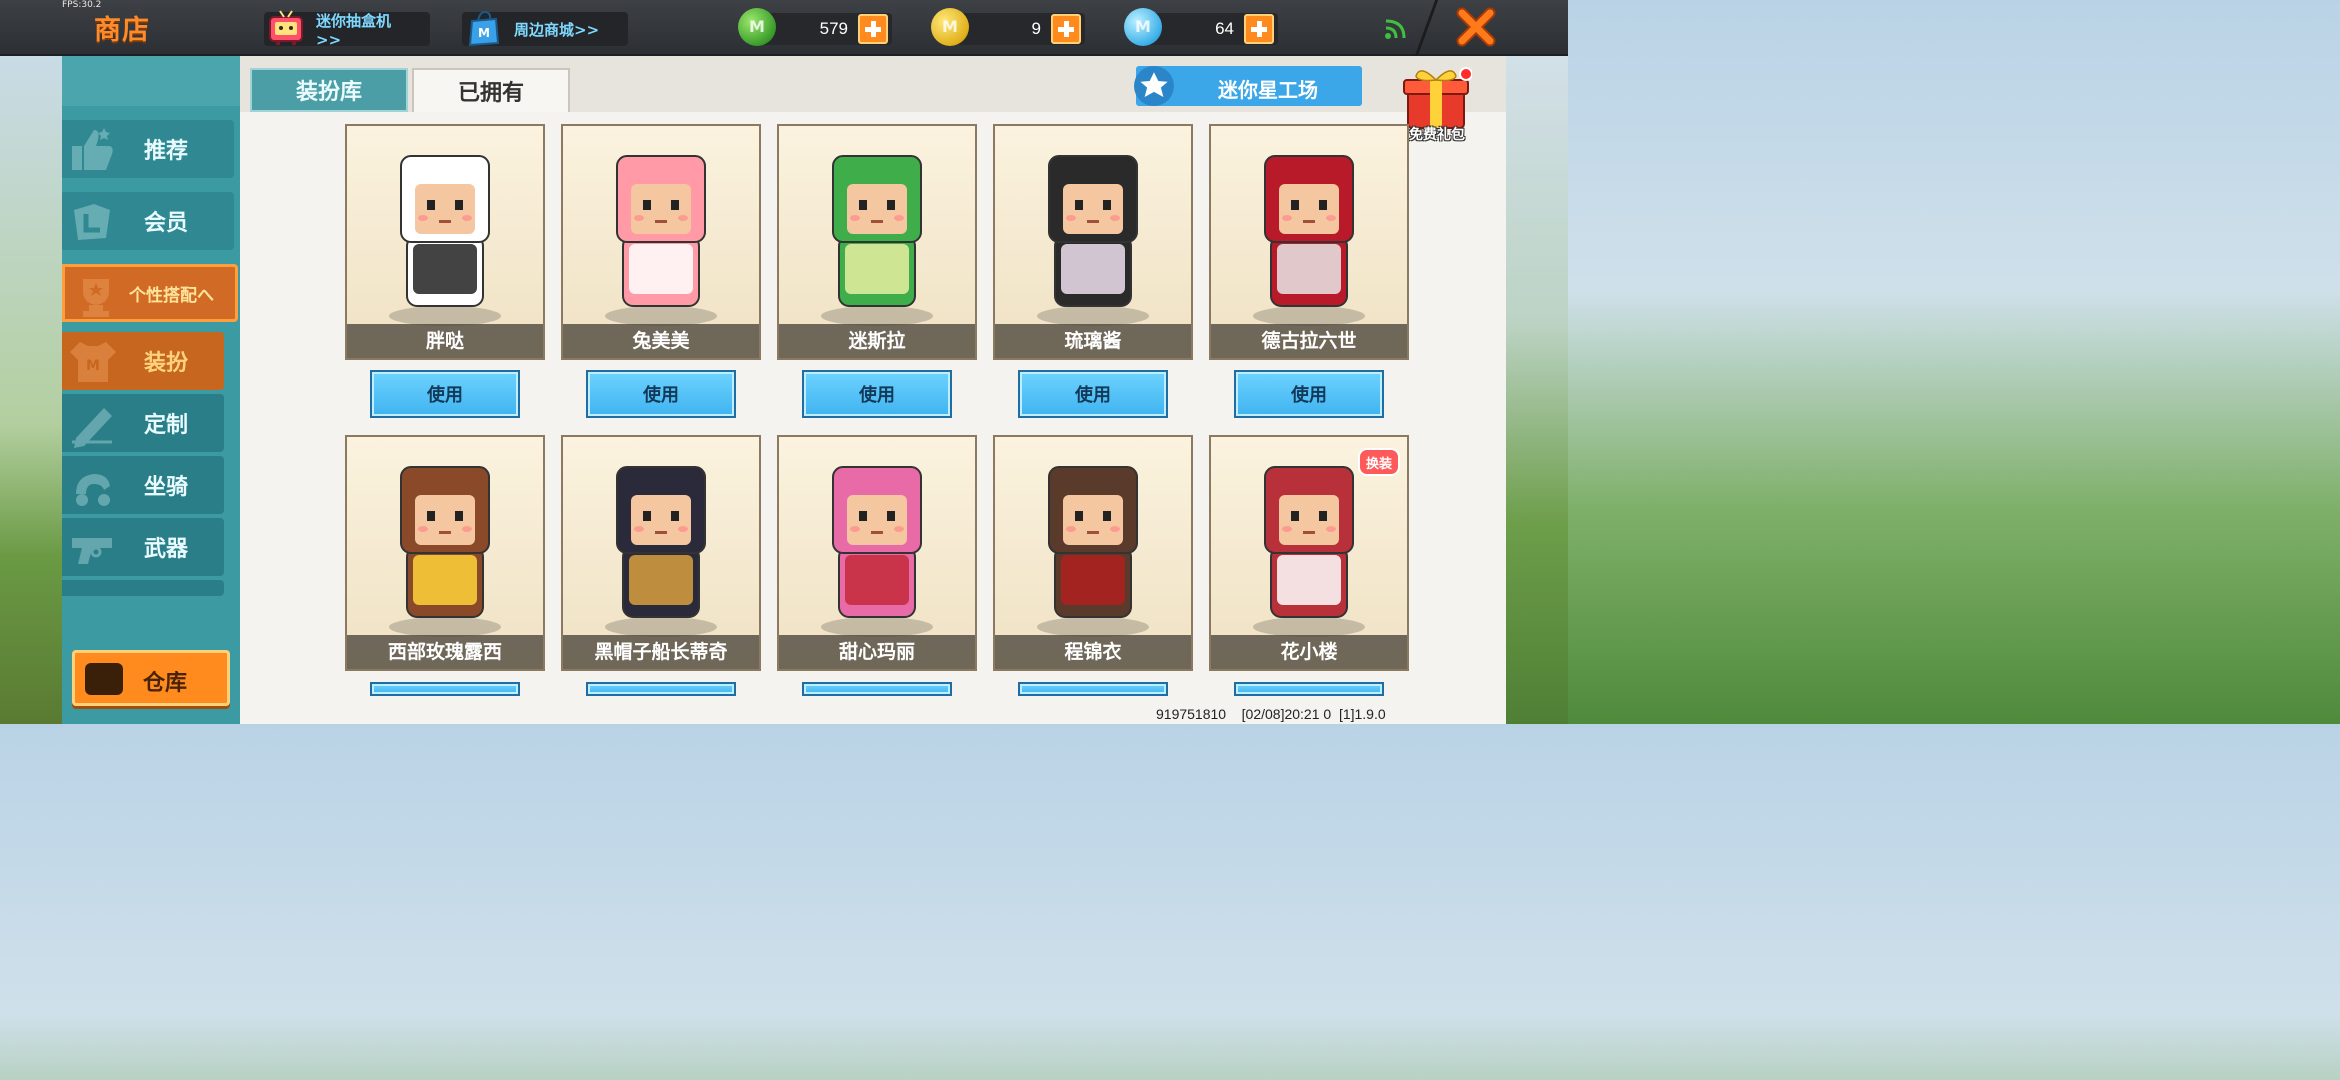  I want to click on sidebar-item-personal-style: 个性搭配へ, so click(150, 293).